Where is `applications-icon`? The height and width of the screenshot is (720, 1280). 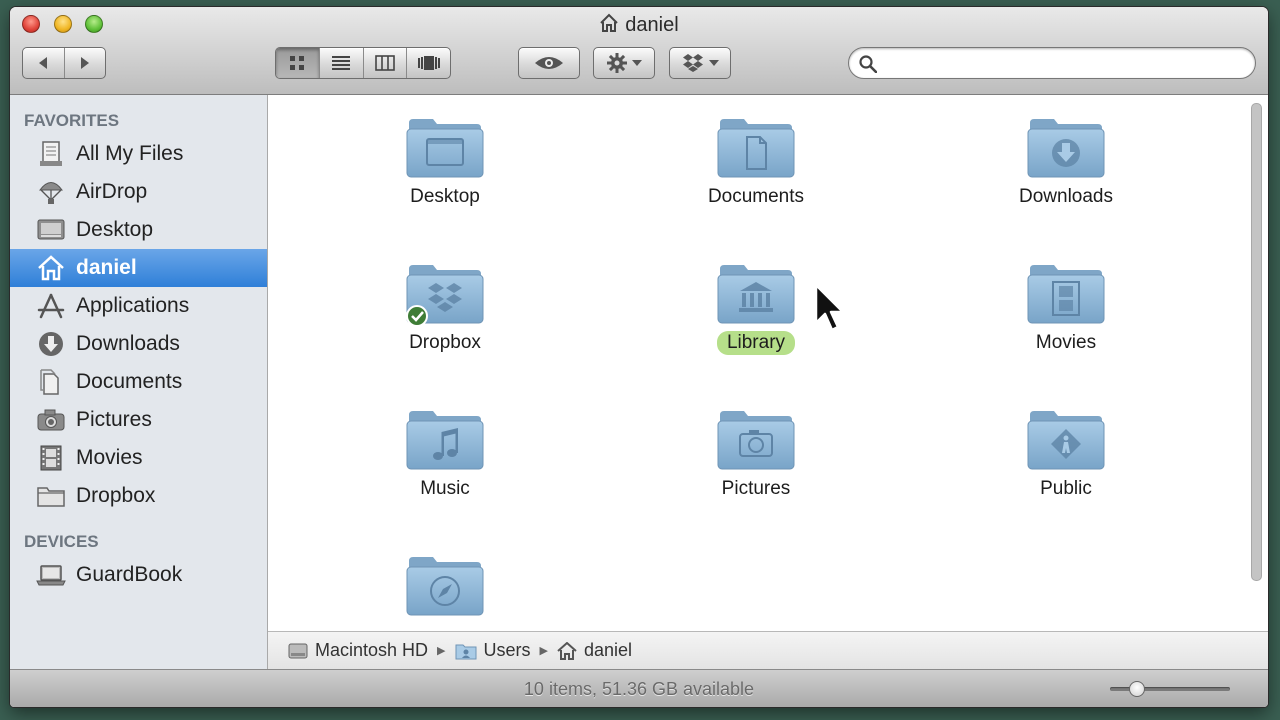 applications-icon is located at coordinates (51, 306).